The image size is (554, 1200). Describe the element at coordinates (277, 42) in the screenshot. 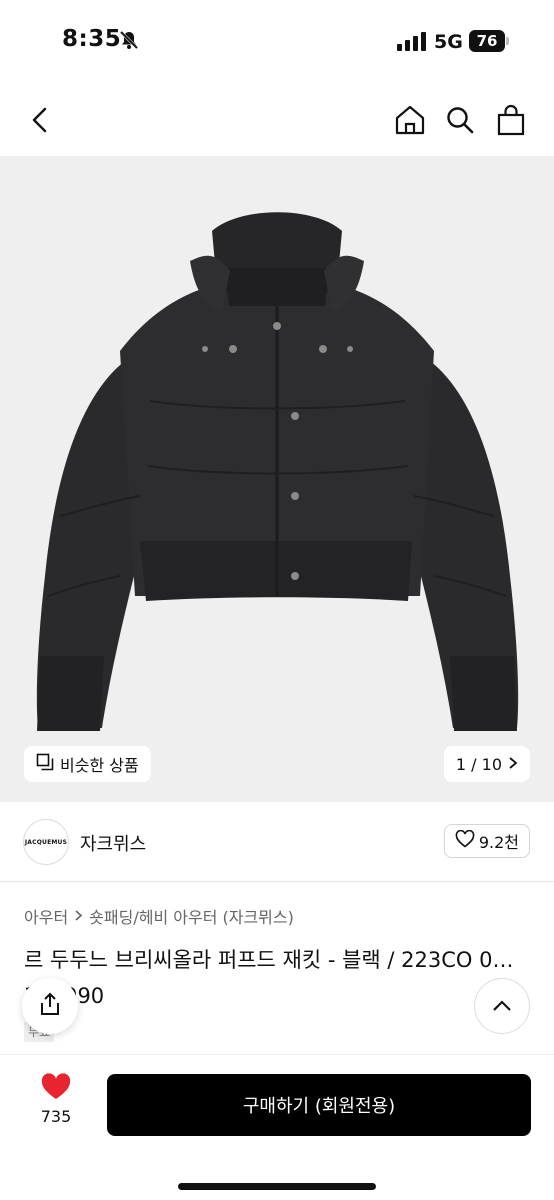

I see `status-bar: 8:35 5G 76` at that location.